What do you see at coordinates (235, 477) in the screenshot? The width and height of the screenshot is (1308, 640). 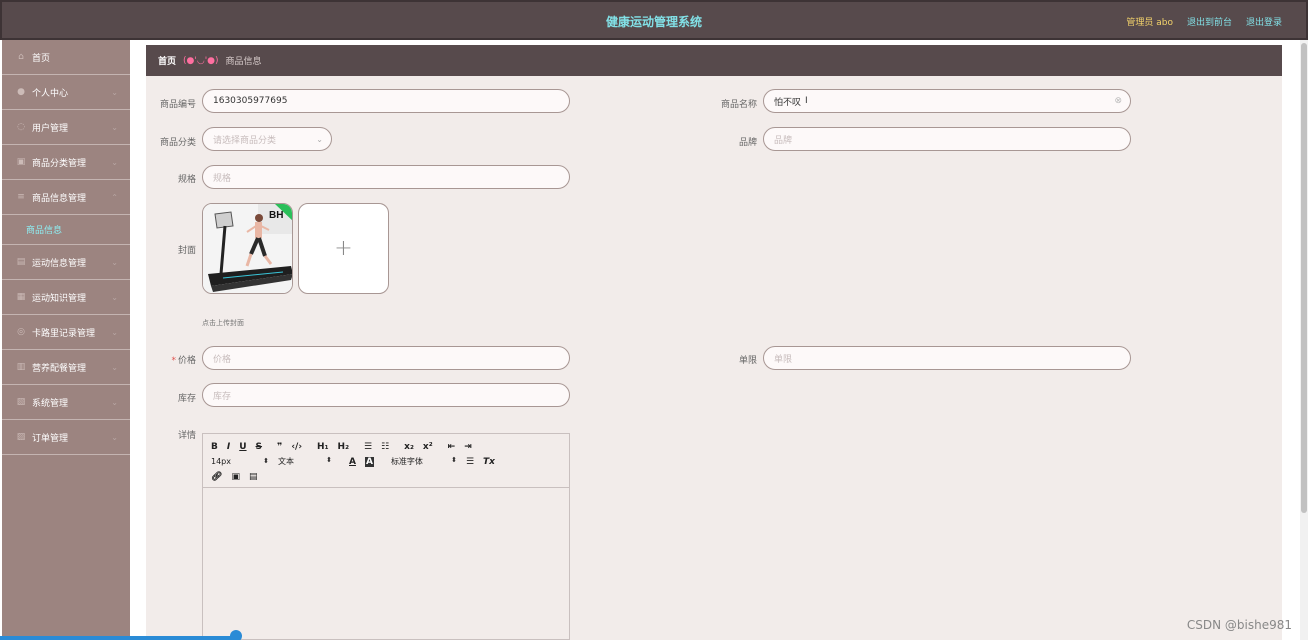 I see `image-icon: ▣` at bounding box center [235, 477].